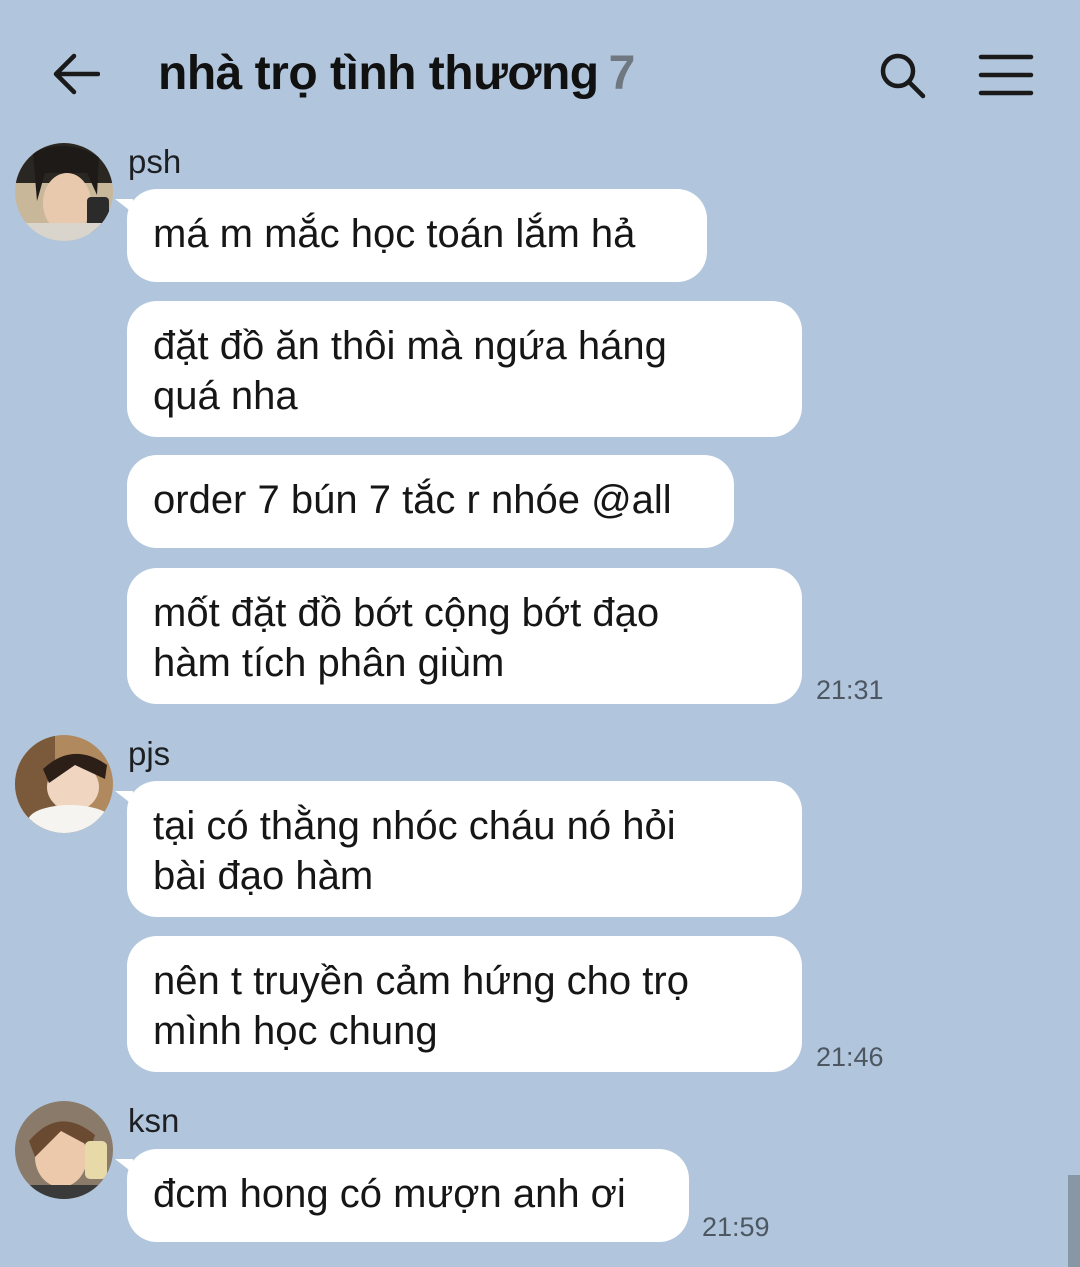  Describe the element at coordinates (622, 73) in the screenshot. I see `member-count: 7` at that location.